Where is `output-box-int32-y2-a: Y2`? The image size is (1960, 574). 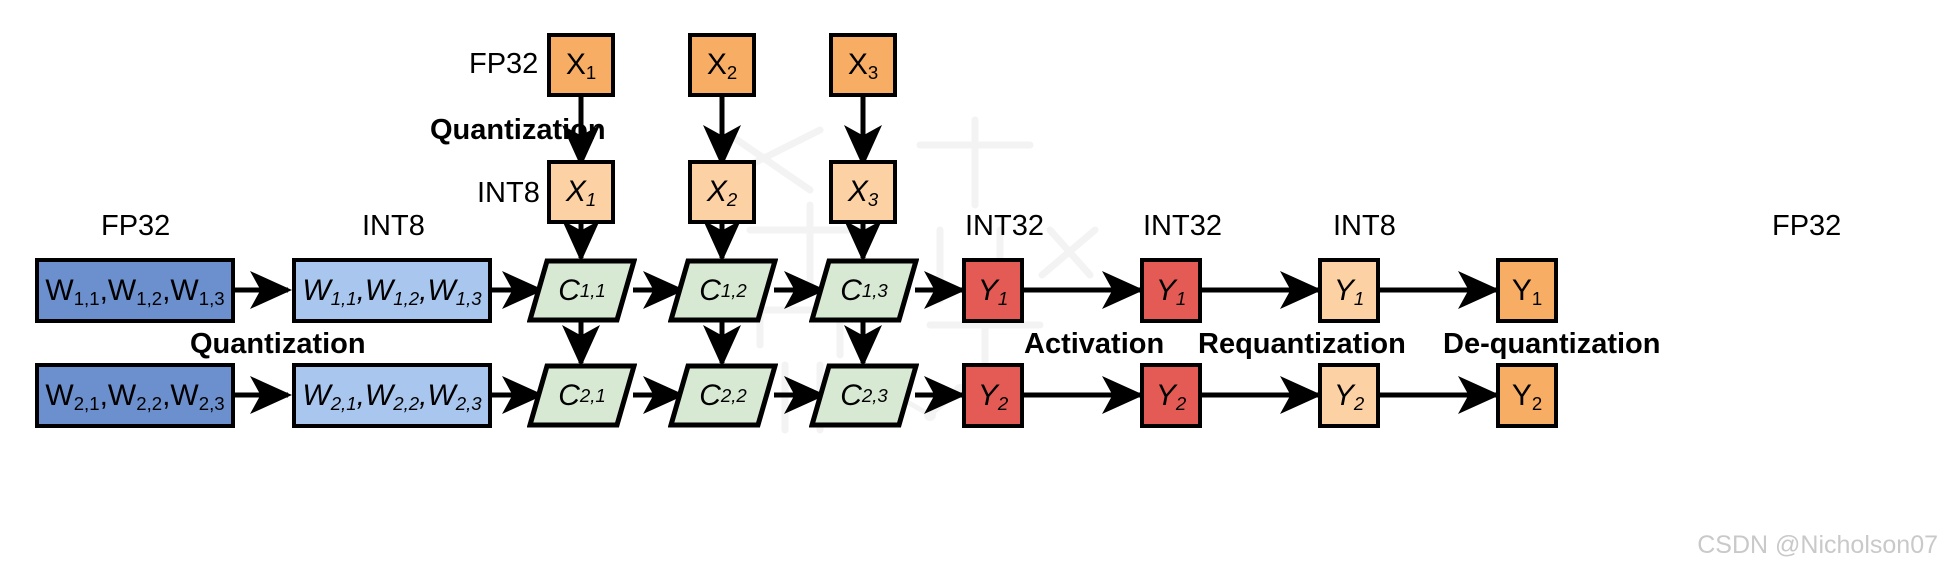
output-box-int32-y2-a: Y2 is located at coordinates (993, 395).